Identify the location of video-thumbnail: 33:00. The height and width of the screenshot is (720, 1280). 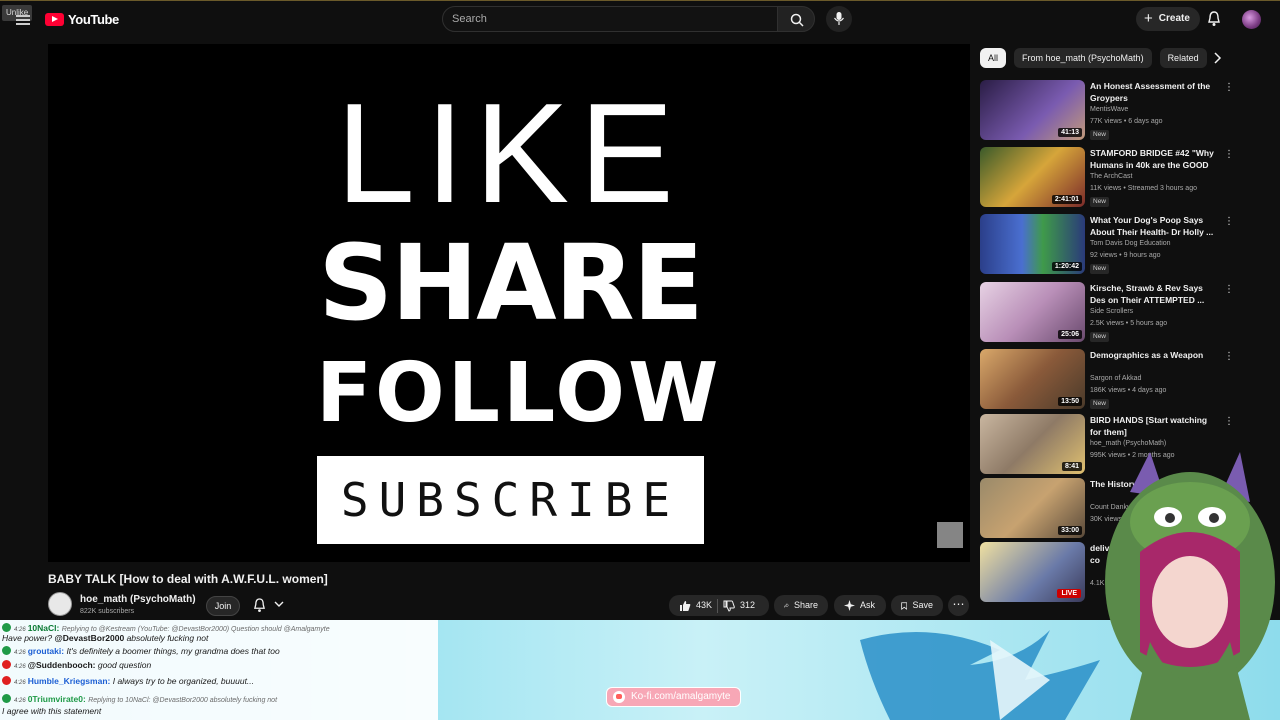
(1032, 508).